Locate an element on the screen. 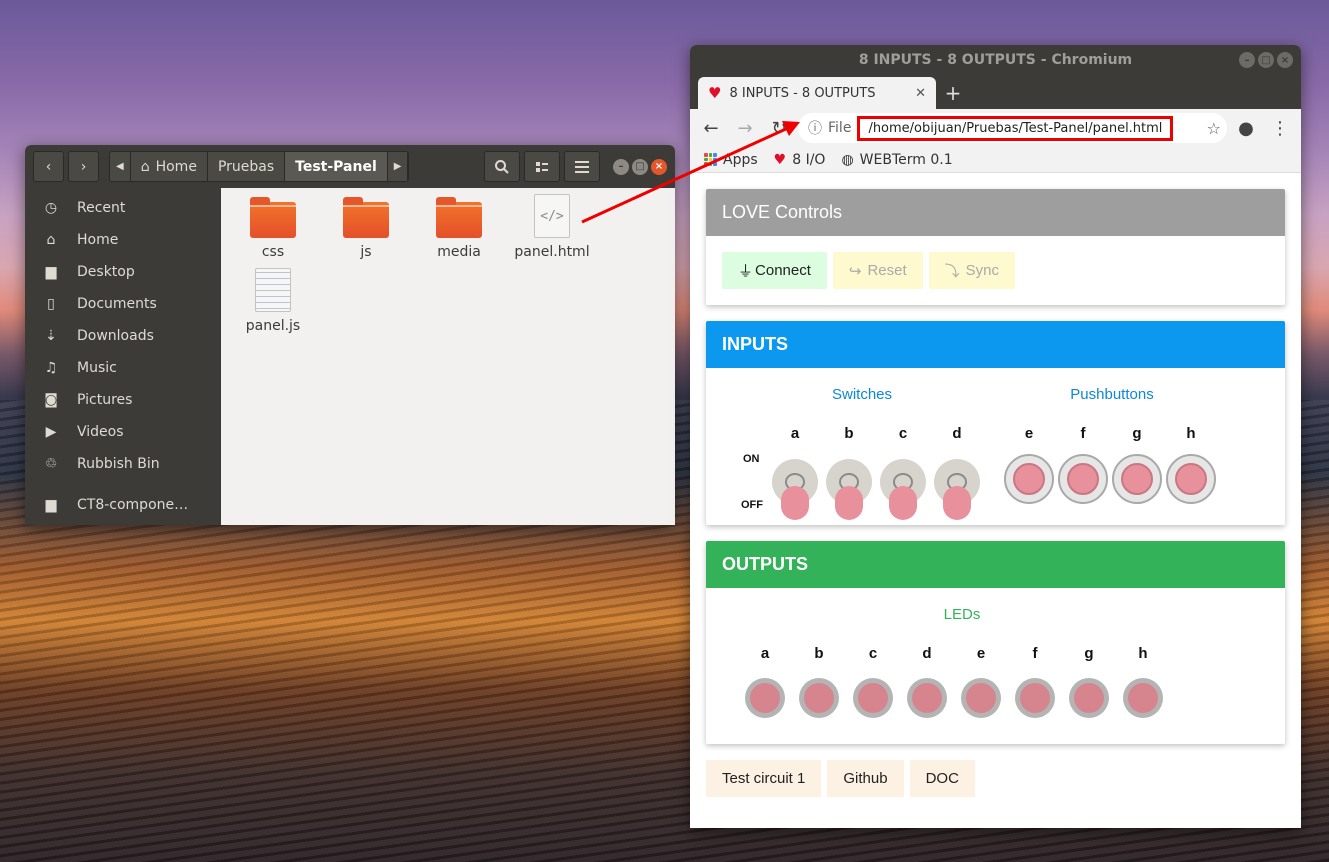 The width and height of the screenshot is (1329, 862). clock-icon: ◷ is located at coordinates (51, 208).